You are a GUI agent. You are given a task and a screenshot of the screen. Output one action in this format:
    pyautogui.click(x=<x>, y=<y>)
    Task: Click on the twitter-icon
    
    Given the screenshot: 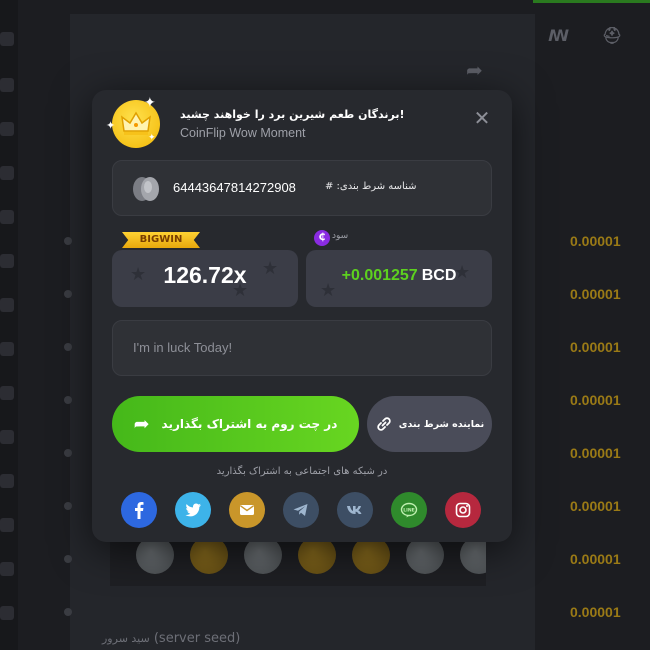 What is the action you would take?
    pyautogui.click(x=193, y=510)
    